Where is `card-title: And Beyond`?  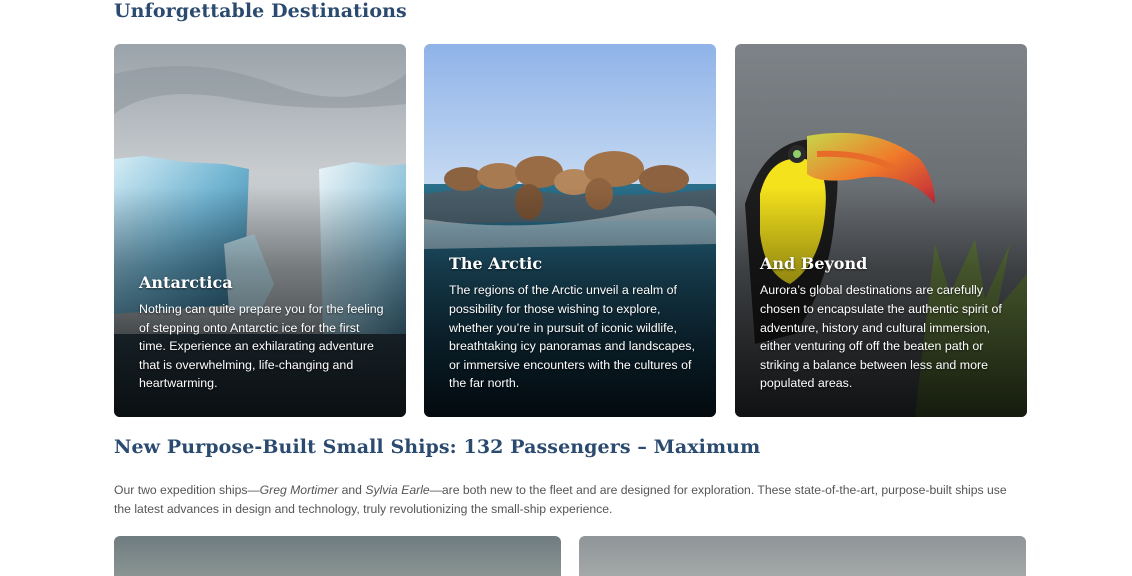 card-title: And Beyond is located at coordinates (814, 264).